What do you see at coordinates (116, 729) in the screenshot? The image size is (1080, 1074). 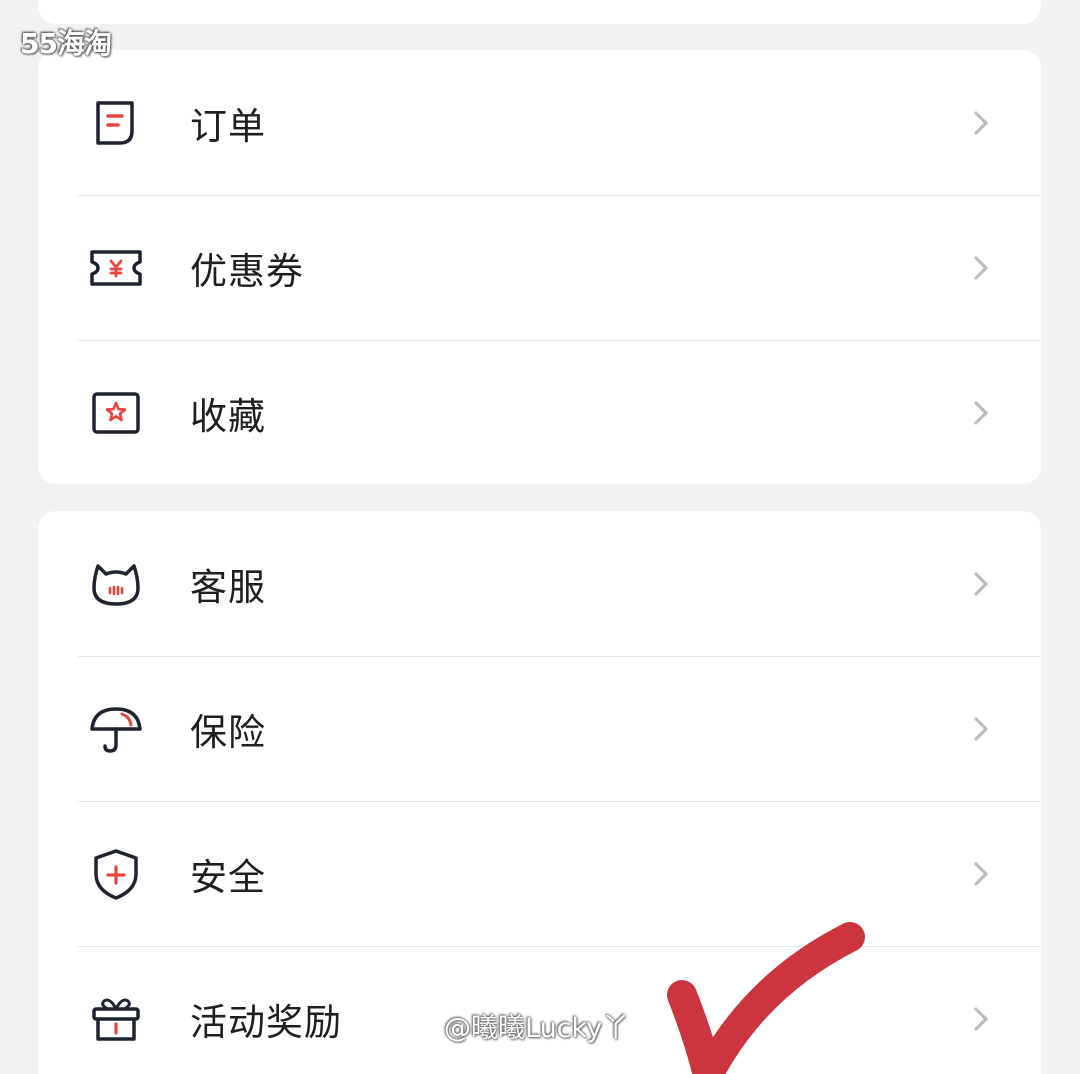 I see `insurance-umbrella-icon` at bounding box center [116, 729].